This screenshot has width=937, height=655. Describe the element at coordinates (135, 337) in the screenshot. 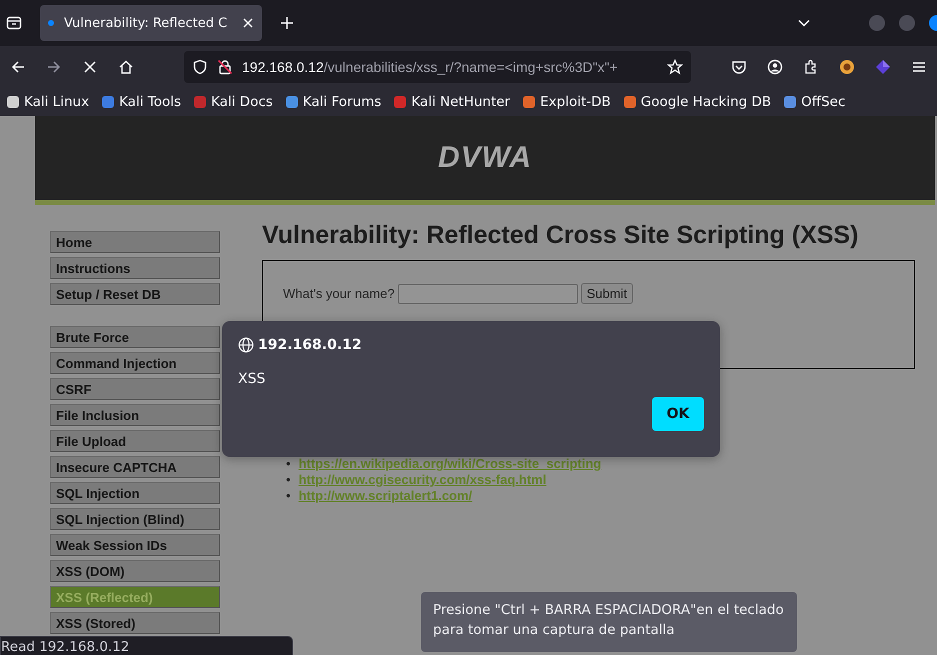

I see `menu-item: Brute Force` at that location.